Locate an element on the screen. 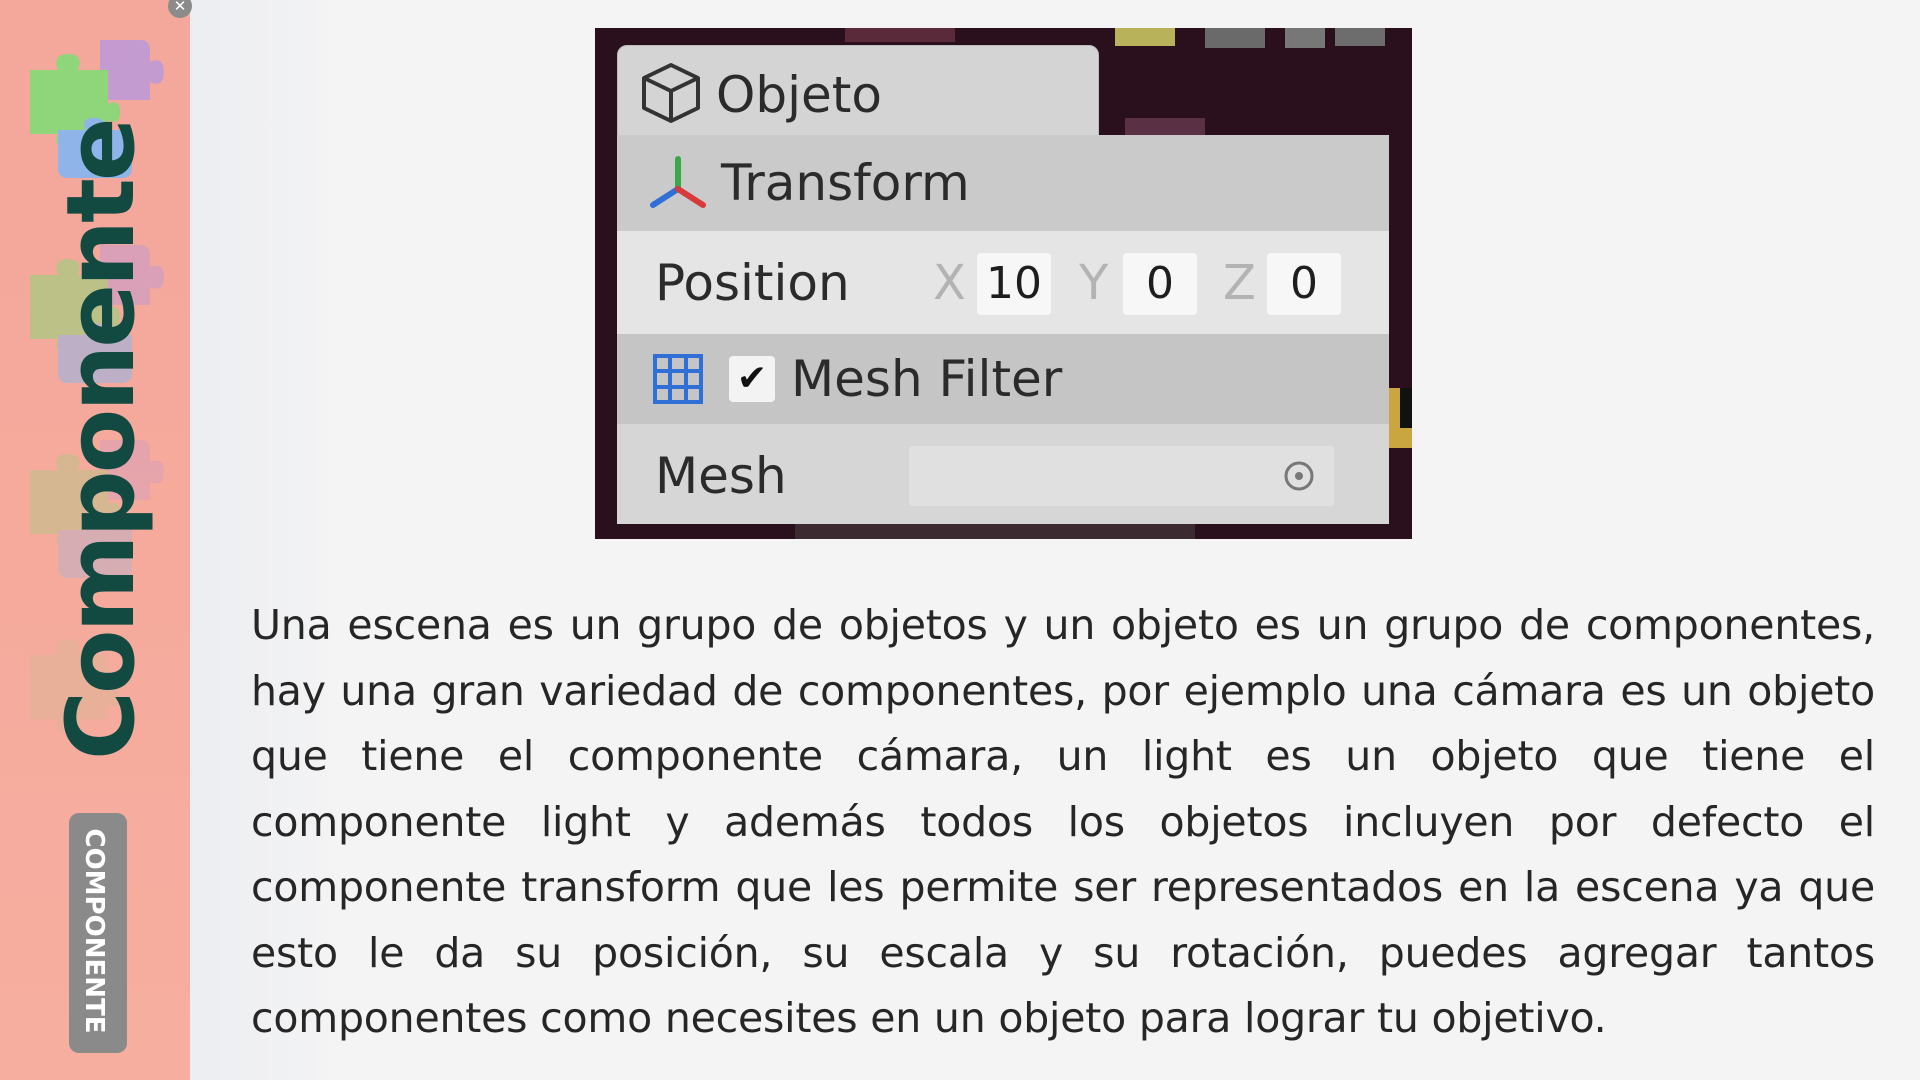  section-tag-label: COMPONENTE is located at coordinates (94, 931).